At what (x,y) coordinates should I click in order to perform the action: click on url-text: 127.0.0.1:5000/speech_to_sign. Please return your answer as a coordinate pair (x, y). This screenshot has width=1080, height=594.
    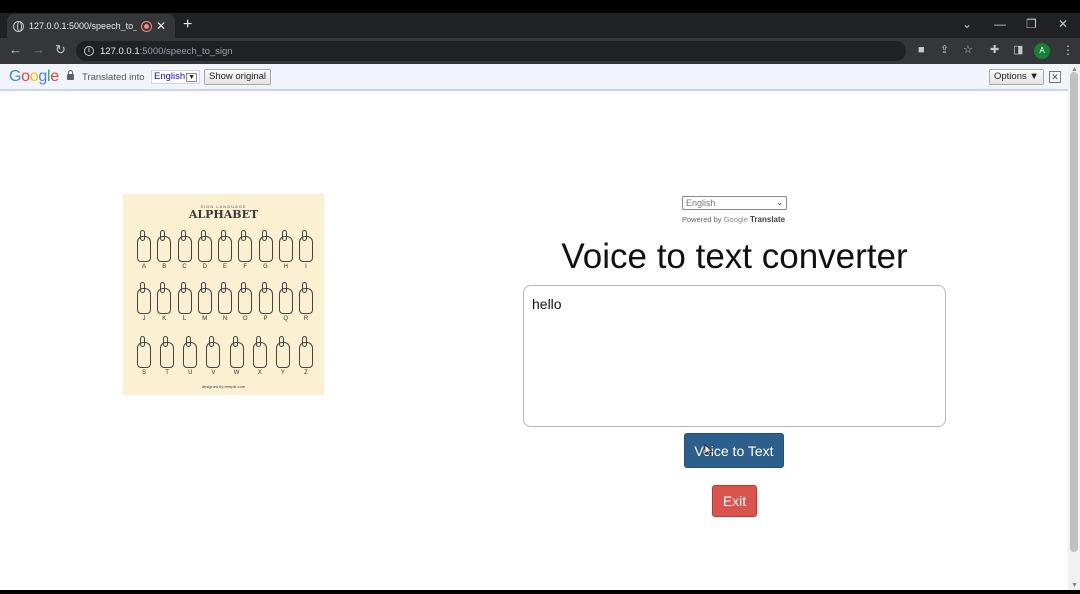
    Looking at the image, I should click on (166, 51).